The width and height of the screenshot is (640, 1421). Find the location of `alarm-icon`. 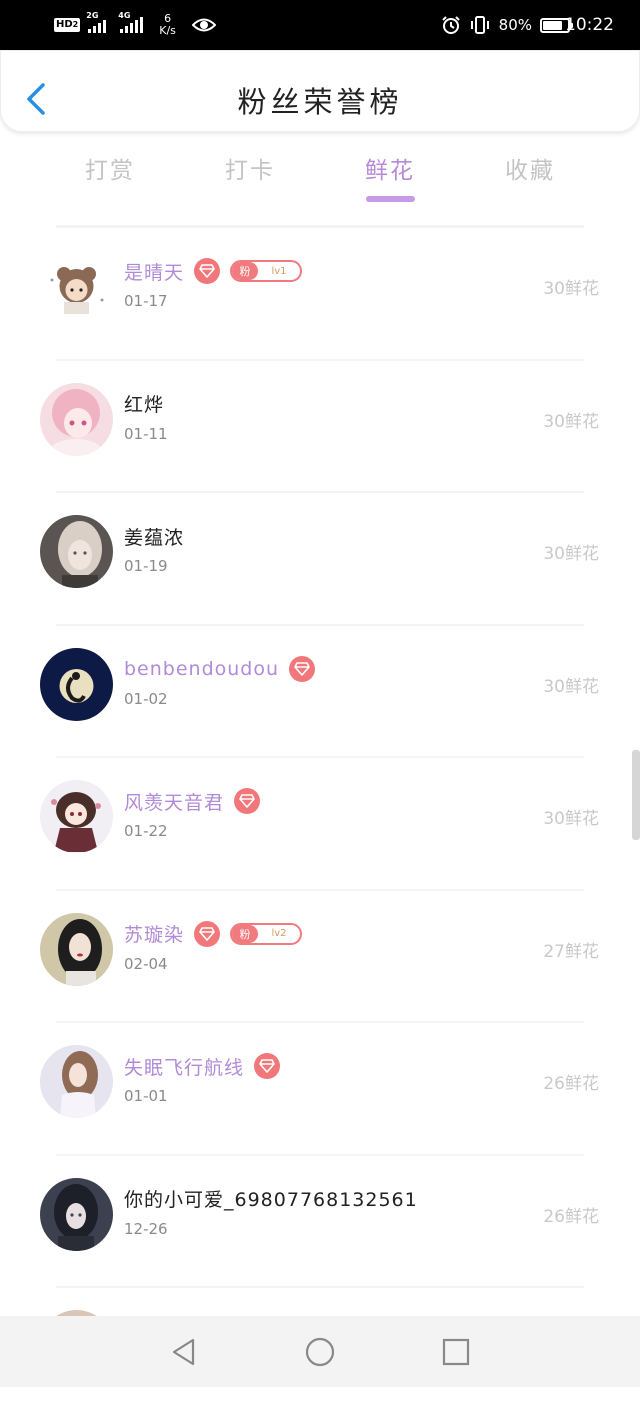

alarm-icon is located at coordinates (450, 25).